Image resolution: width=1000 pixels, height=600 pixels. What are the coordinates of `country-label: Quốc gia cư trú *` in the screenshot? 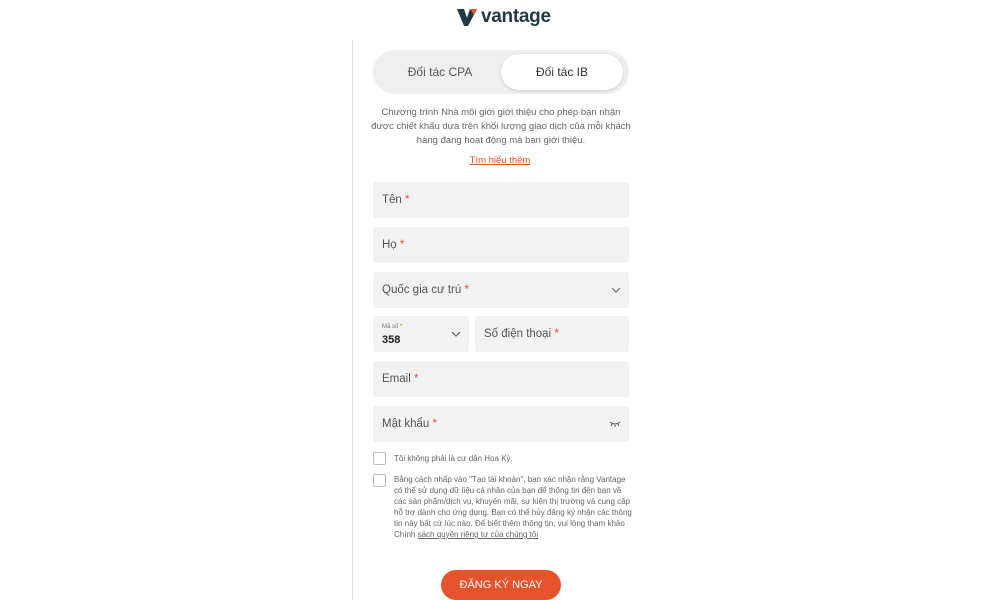 It's located at (425, 290).